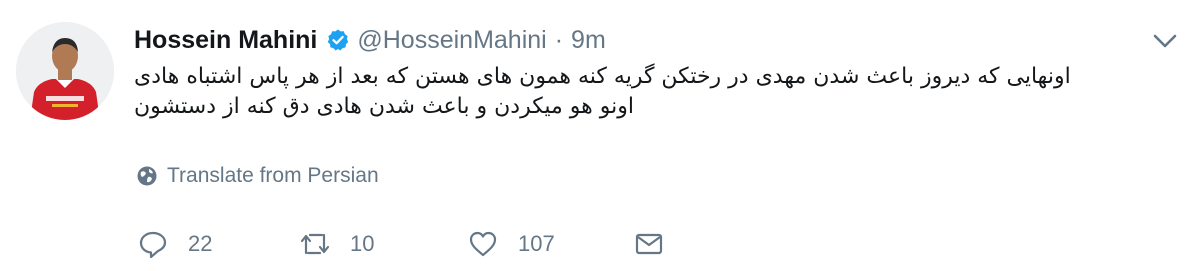 The height and width of the screenshot is (271, 1200). Describe the element at coordinates (483, 244) in the screenshot. I see `heart-icon` at that location.